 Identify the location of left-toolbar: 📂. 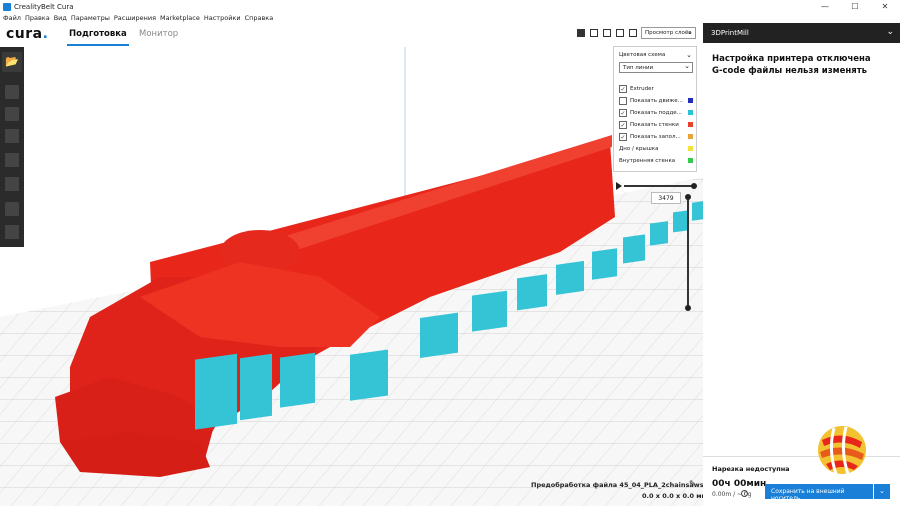
(12, 147).